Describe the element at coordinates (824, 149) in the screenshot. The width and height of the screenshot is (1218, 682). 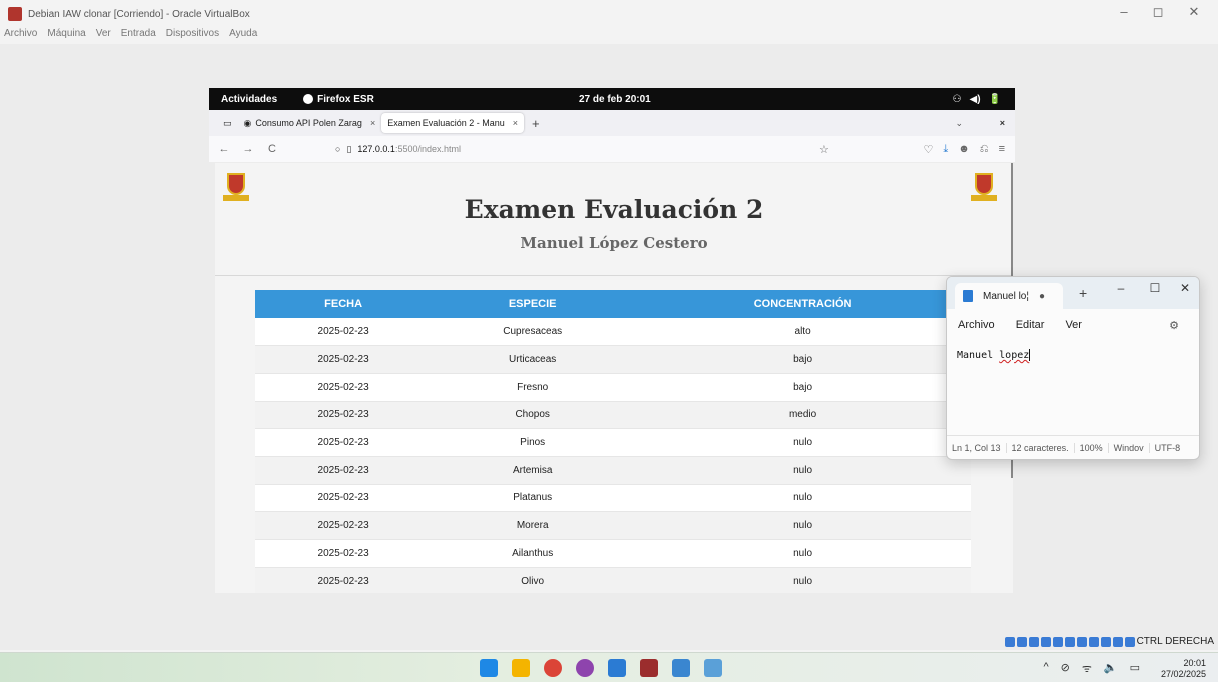
I see `bookmark-star-icon: ☆` at that location.